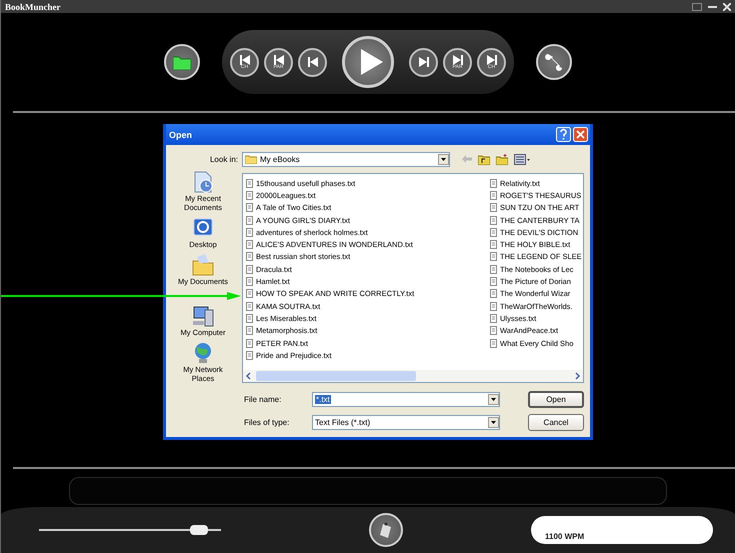 This screenshot has height=553, width=735. Describe the element at coordinates (484, 159) in the screenshot. I see `up-folder-icon` at that location.